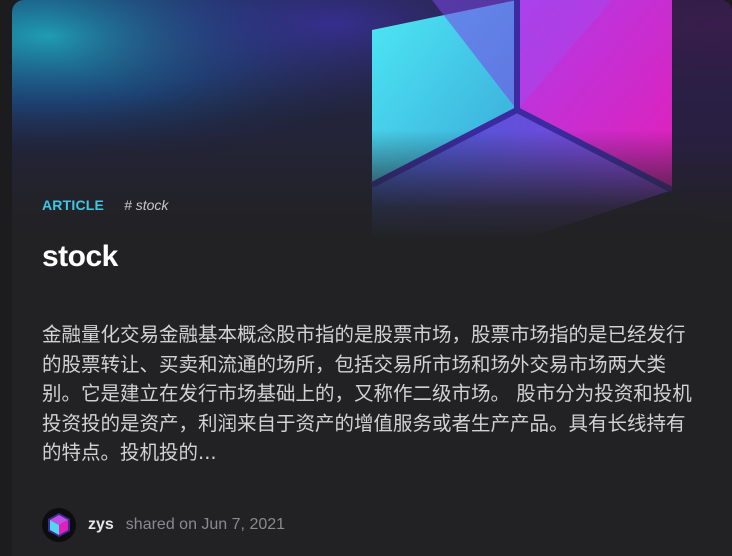 Image resolution: width=732 pixels, height=556 pixels. What do you see at coordinates (146, 205) in the screenshot?
I see `tag-link: # stock` at bounding box center [146, 205].